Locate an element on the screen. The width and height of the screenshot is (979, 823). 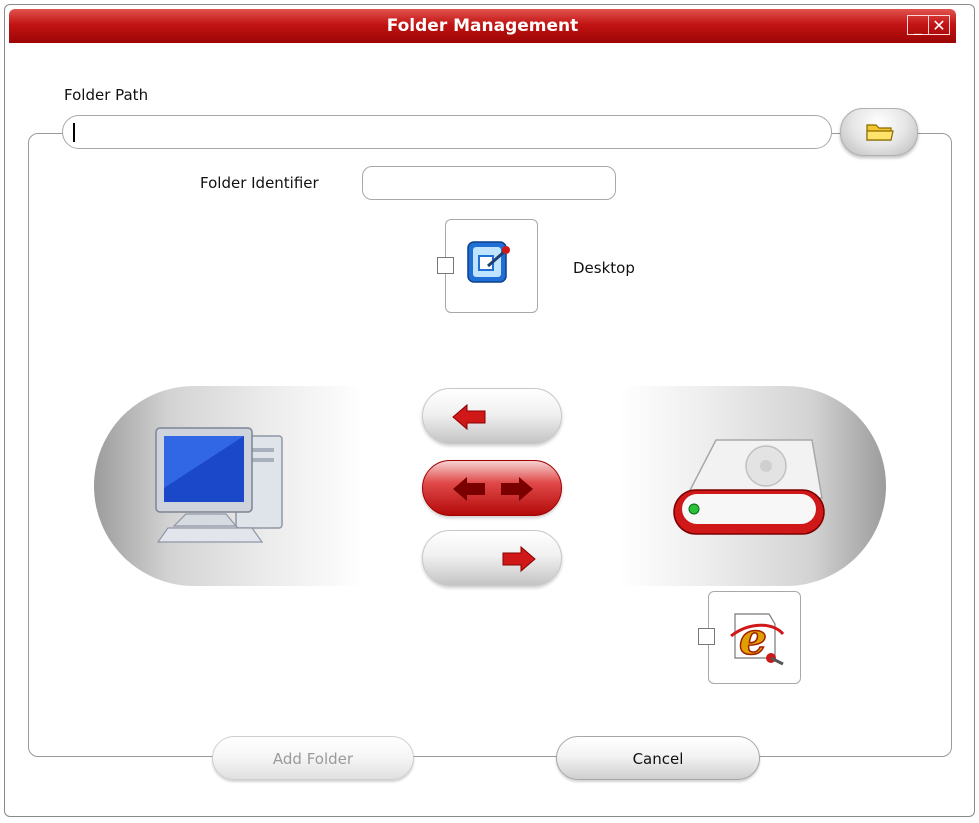
folder-identifier-label: Folder Identifier is located at coordinates (259, 183).